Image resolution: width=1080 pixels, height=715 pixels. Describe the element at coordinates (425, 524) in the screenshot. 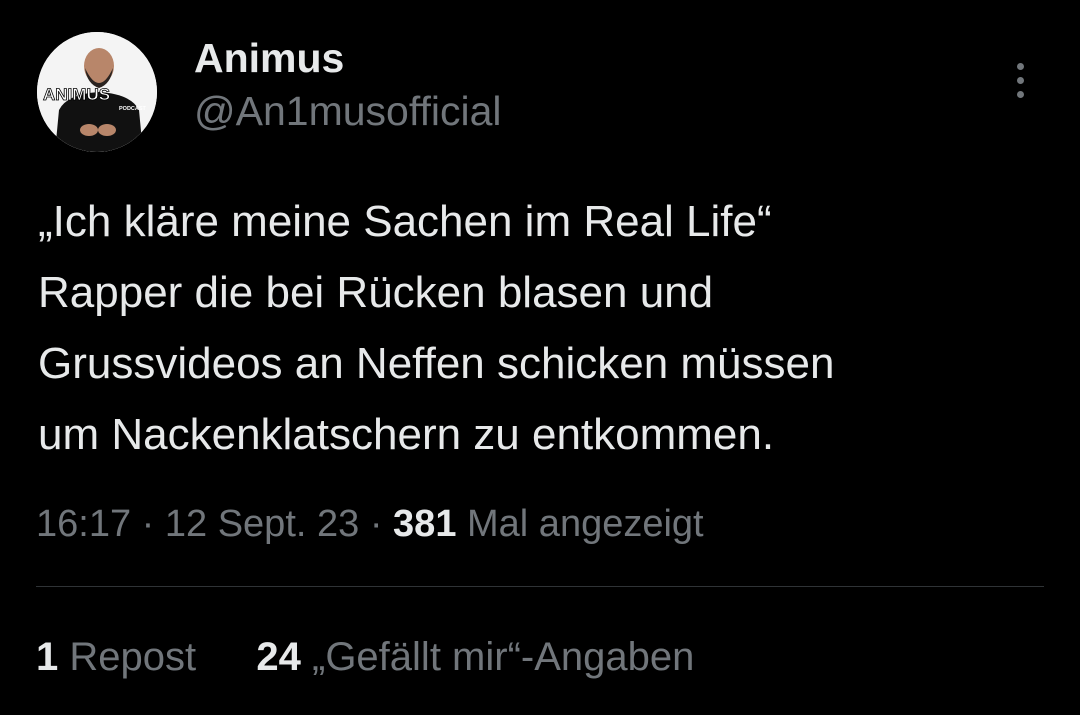

I see `views-count: 381` at that location.